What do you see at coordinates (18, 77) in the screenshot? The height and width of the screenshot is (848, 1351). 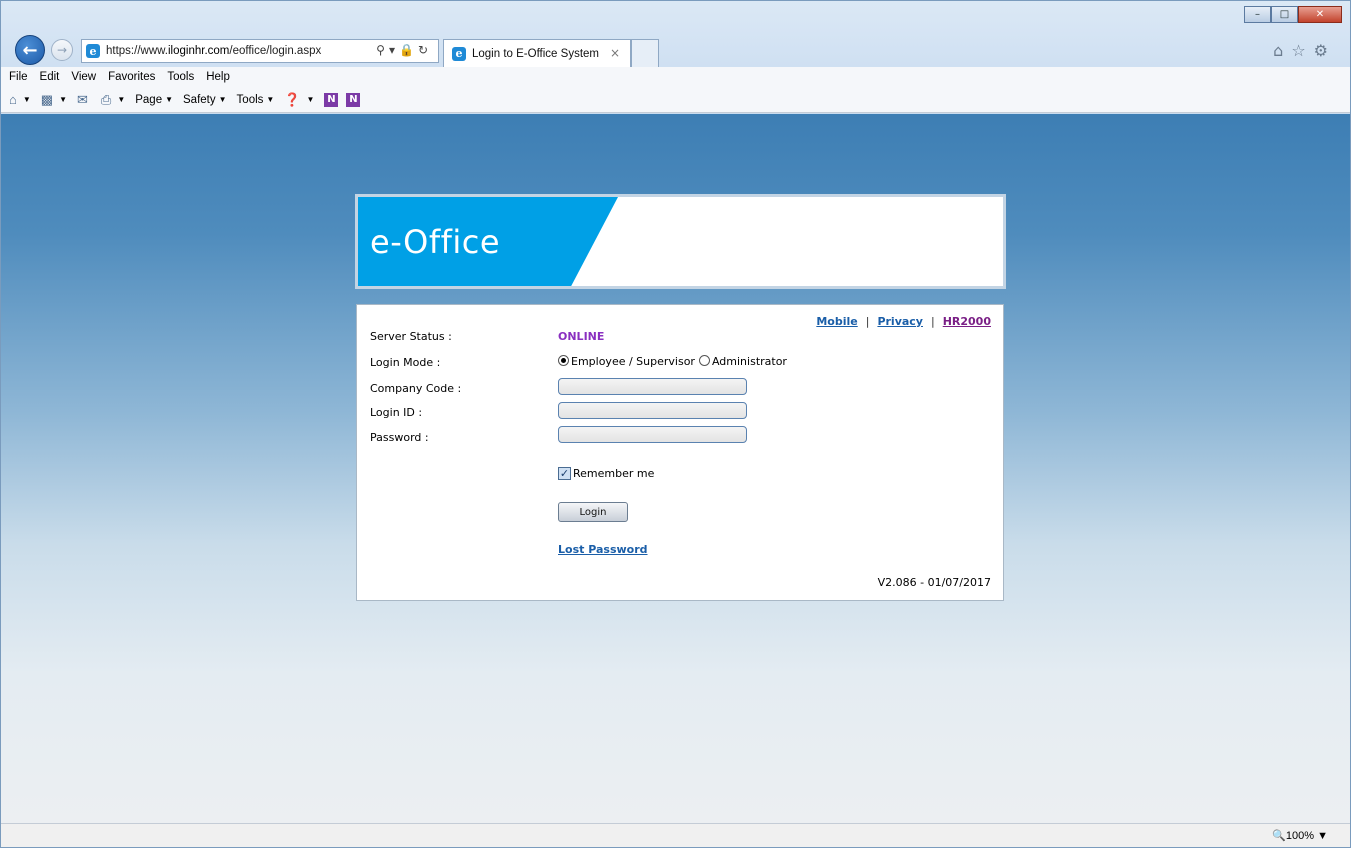 I see `menu-file: File` at bounding box center [18, 77].